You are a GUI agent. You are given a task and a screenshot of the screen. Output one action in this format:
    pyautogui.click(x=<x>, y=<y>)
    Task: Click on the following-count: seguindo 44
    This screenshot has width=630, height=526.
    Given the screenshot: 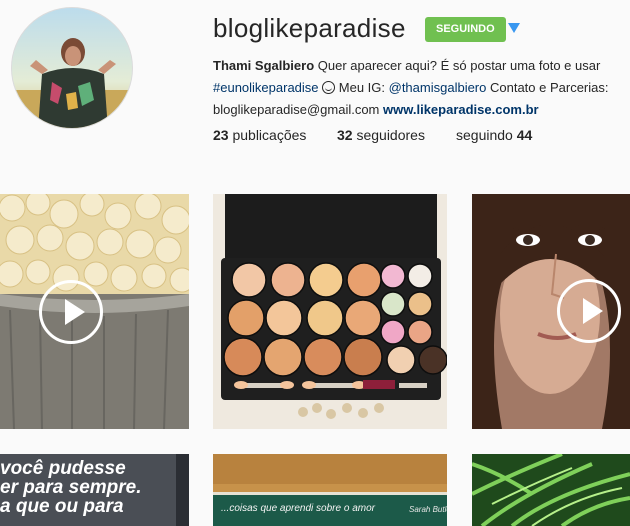 What is the action you would take?
    pyautogui.click(x=494, y=135)
    